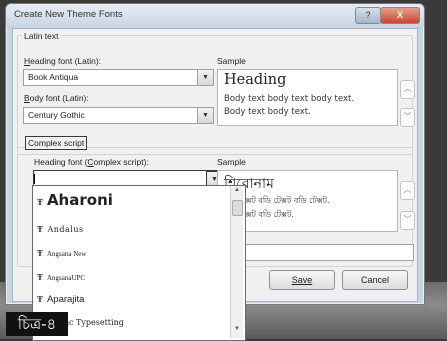 The width and height of the screenshot is (447, 341). Describe the element at coordinates (121, 162) in the screenshot. I see `heading-complex-label-post: omplex script):` at that location.